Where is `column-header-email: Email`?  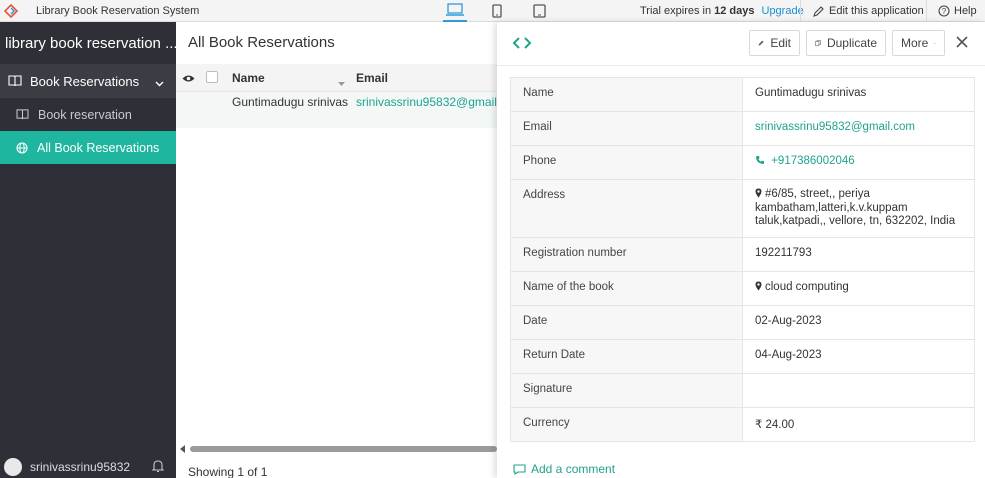
column-header-email: Email is located at coordinates (372, 78).